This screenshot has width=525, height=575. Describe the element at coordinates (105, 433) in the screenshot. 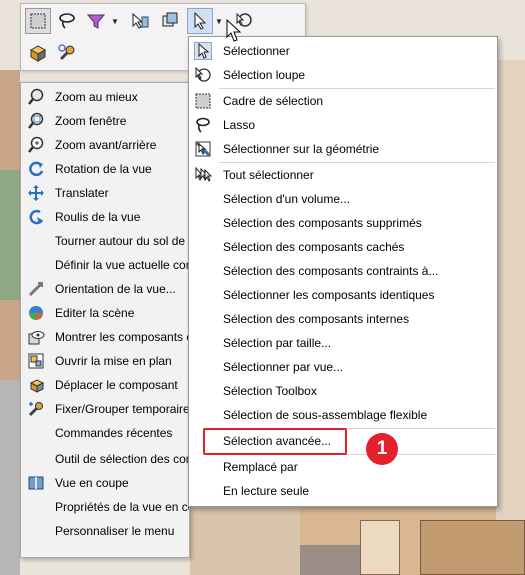

I see `ctx-item-recent-commands: Commandes récentes` at that location.